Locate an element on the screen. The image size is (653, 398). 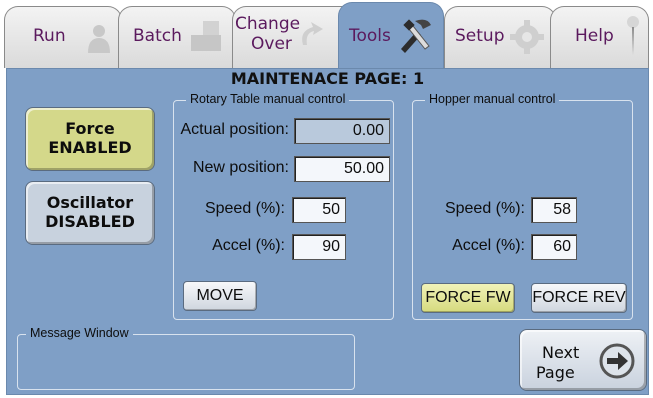
rotary-accel-field: 90 is located at coordinates (319, 247).